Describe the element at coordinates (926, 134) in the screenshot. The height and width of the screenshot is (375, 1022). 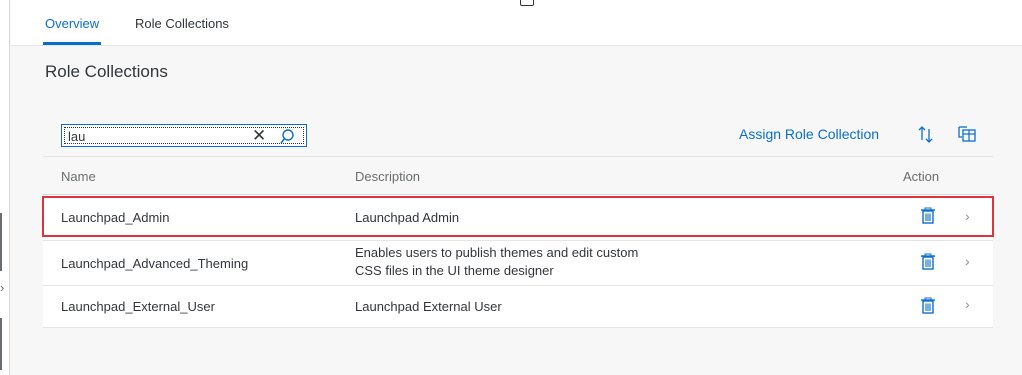
I see `sort-icon` at that location.